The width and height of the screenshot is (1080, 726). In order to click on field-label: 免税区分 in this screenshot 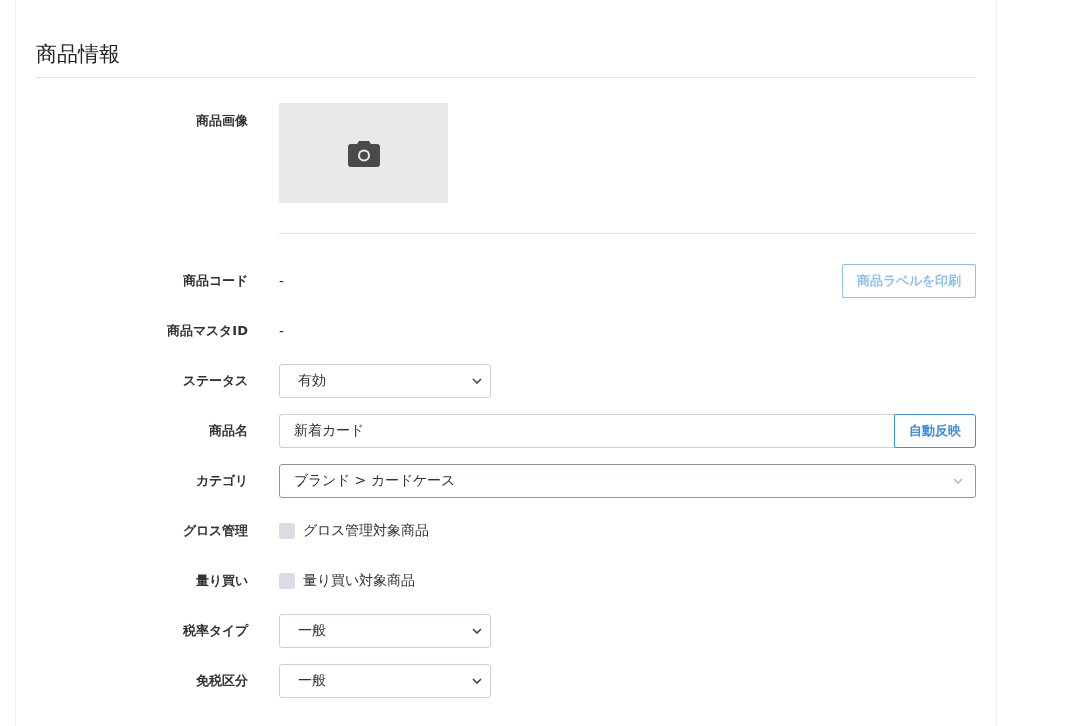, I will do `click(222, 681)`.